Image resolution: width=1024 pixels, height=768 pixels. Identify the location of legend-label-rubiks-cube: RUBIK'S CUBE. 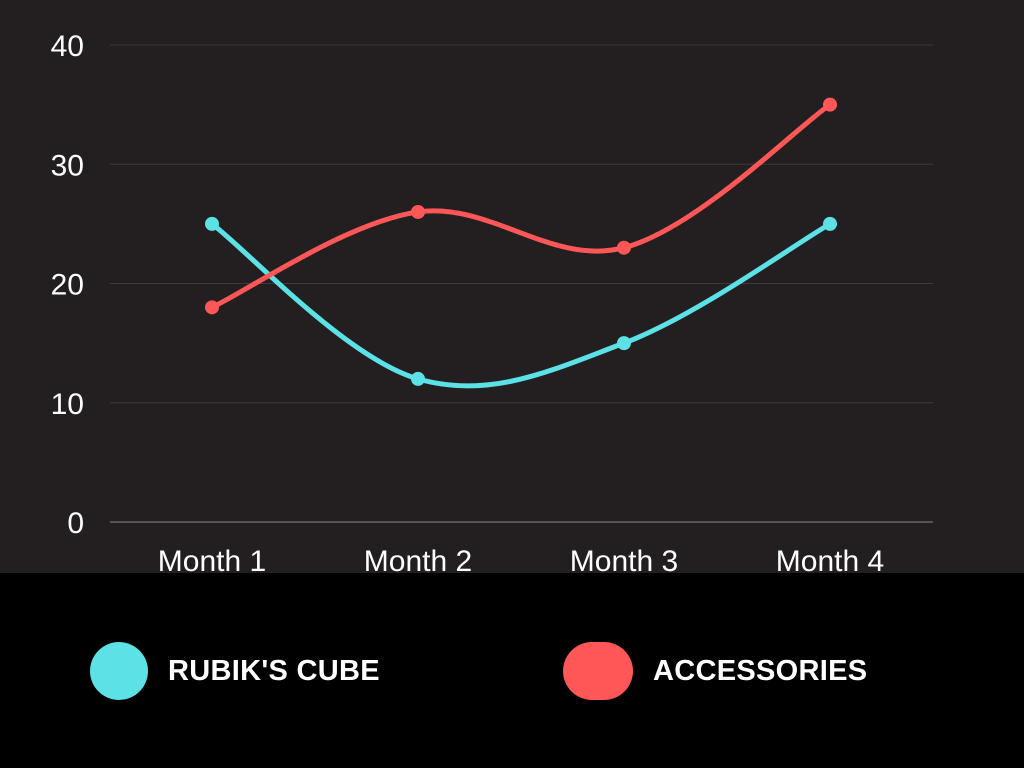
(274, 670).